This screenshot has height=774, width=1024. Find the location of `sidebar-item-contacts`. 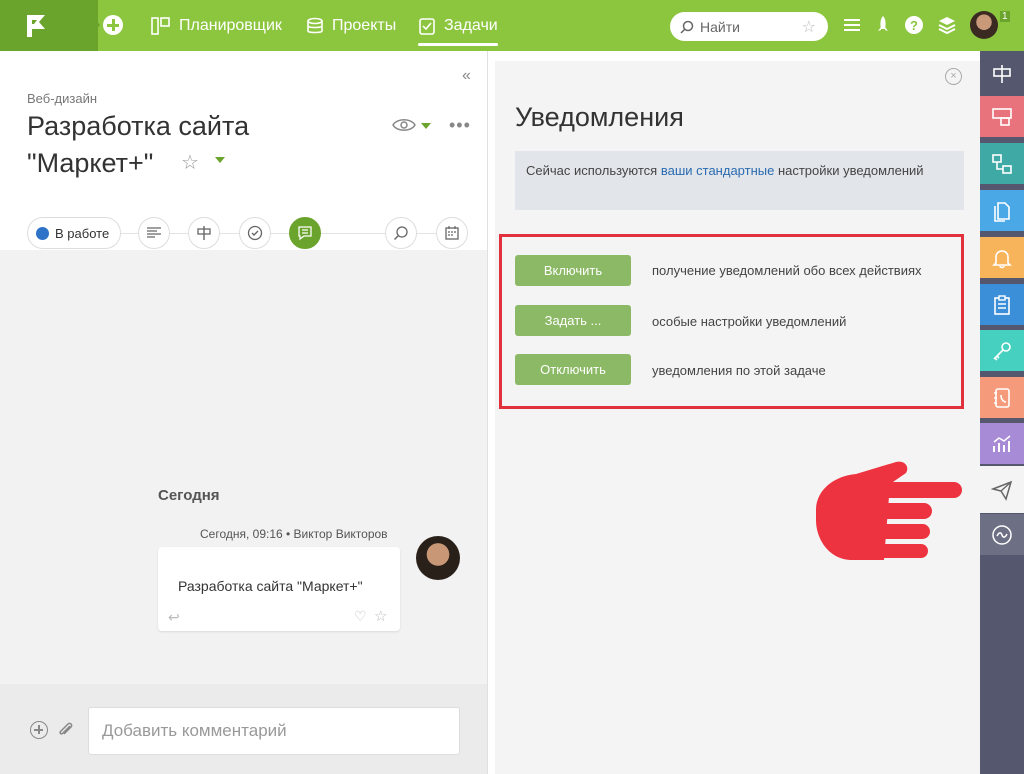

sidebar-item-contacts is located at coordinates (1002, 397).